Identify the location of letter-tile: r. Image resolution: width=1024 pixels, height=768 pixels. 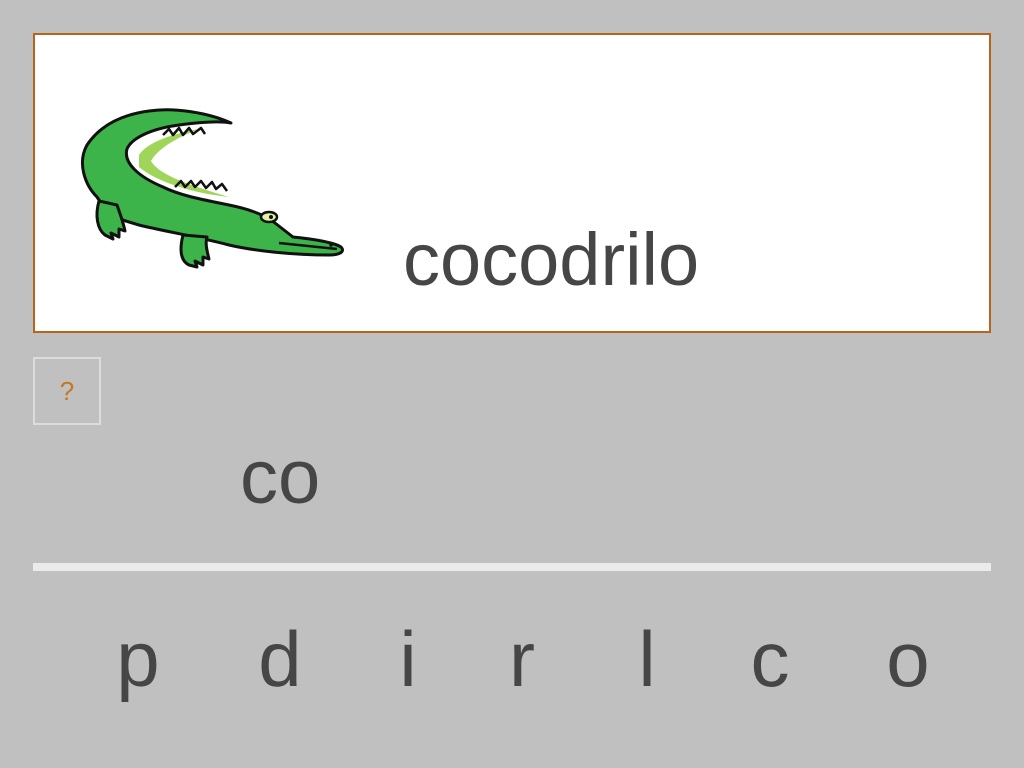
(522, 659).